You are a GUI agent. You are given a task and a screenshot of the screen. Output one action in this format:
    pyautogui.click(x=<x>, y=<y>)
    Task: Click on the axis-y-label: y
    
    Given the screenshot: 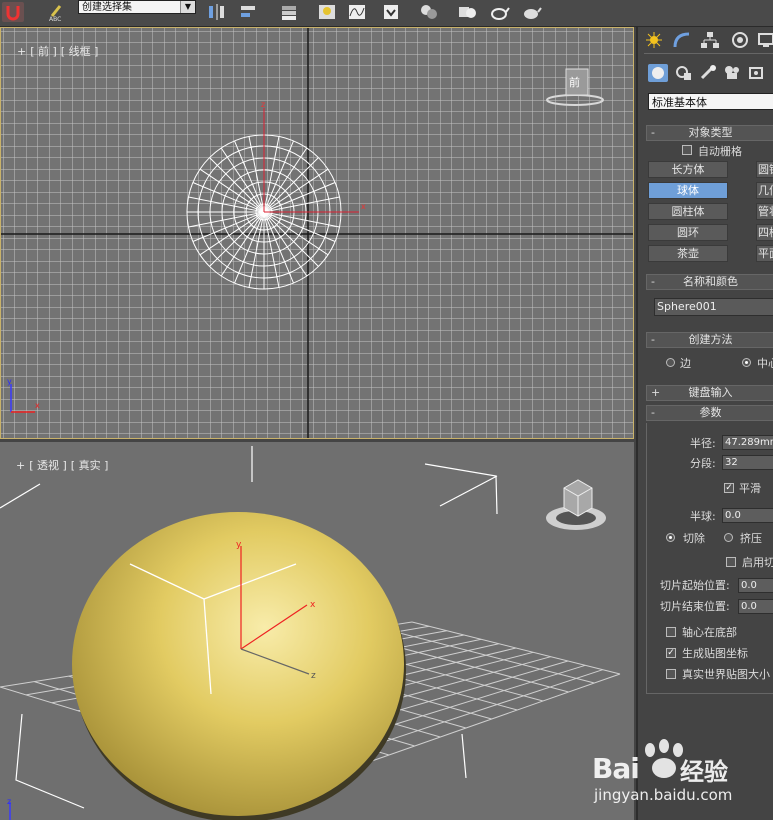 What is the action you would take?
    pyautogui.click(x=9, y=381)
    